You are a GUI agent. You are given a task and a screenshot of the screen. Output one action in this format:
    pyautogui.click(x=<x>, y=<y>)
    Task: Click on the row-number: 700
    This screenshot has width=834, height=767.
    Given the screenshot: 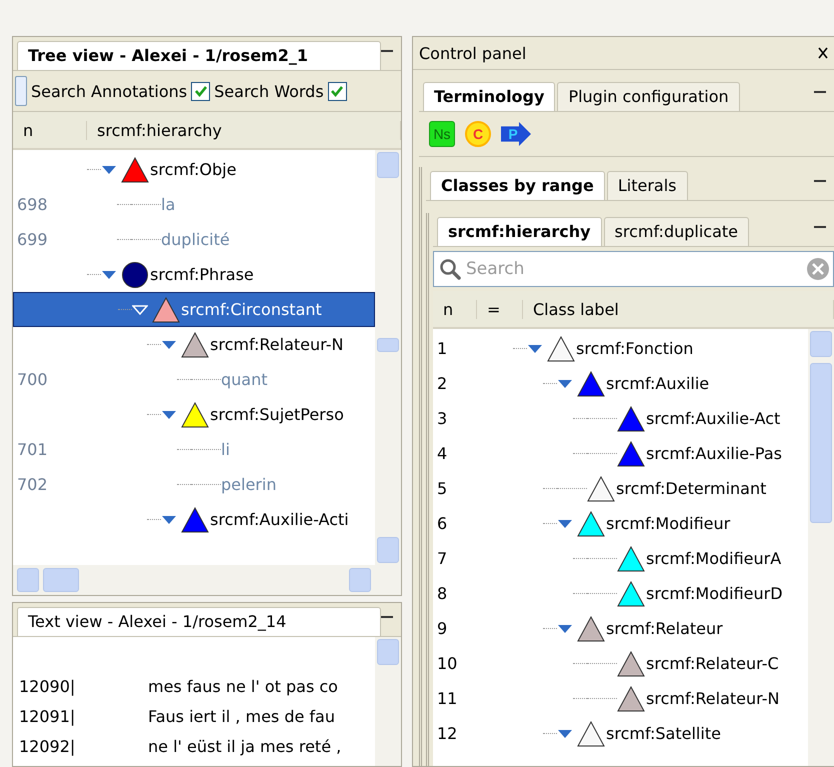 What is the action you would take?
    pyautogui.click(x=32, y=379)
    